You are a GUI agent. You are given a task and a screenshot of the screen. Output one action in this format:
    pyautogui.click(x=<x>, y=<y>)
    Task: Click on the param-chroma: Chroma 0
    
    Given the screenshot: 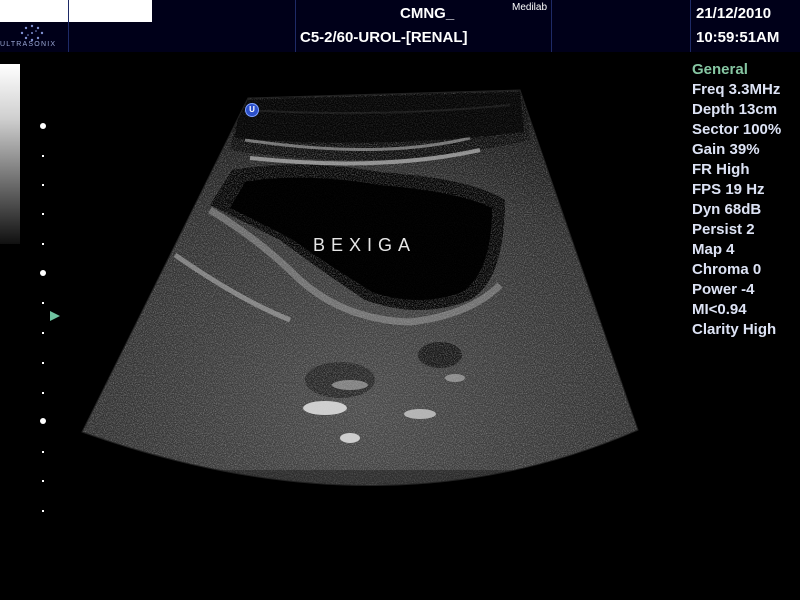 What is the action you would take?
    pyautogui.click(x=746, y=270)
    